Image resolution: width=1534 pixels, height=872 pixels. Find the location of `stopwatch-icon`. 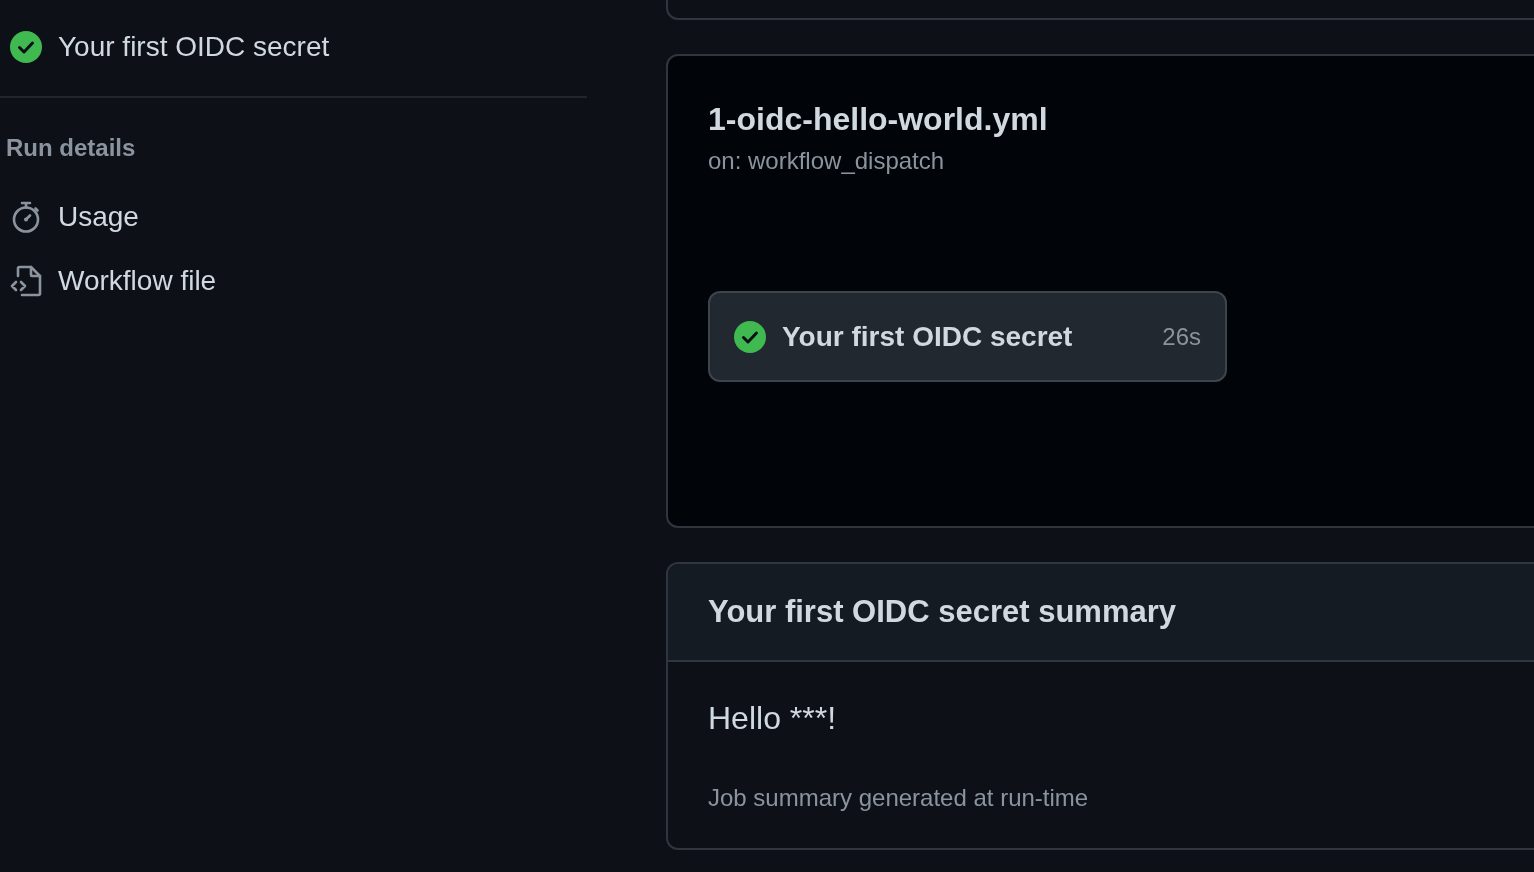

stopwatch-icon is located at coordinates (26, 217).